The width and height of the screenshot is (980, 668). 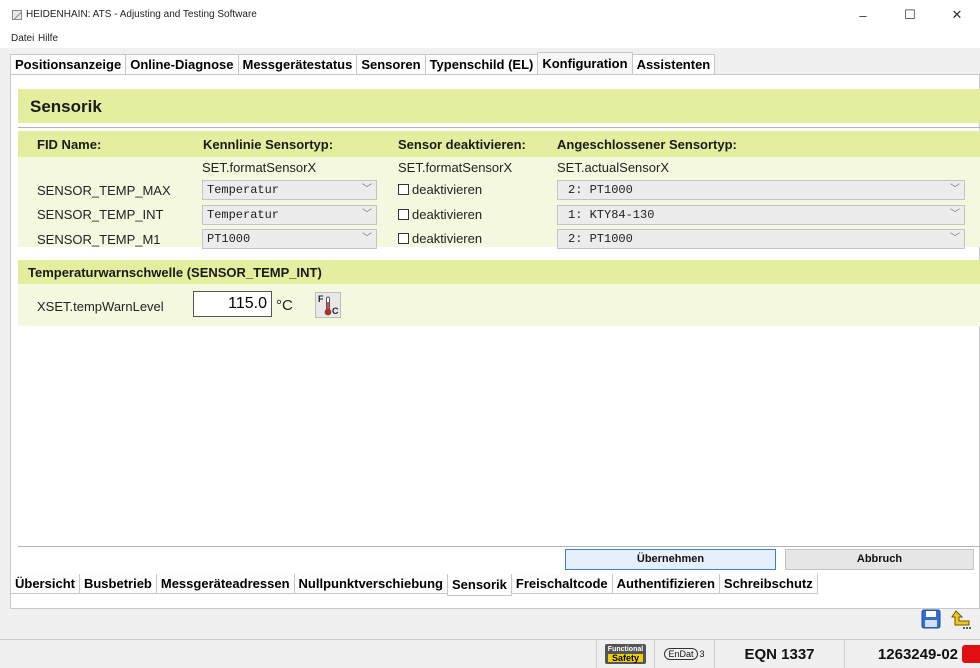 What do you see at coordinates (561, 584) in the screenshot?
I see `subtab-freischaltcode: Freischaltcode` at bounding box center [561, 584].